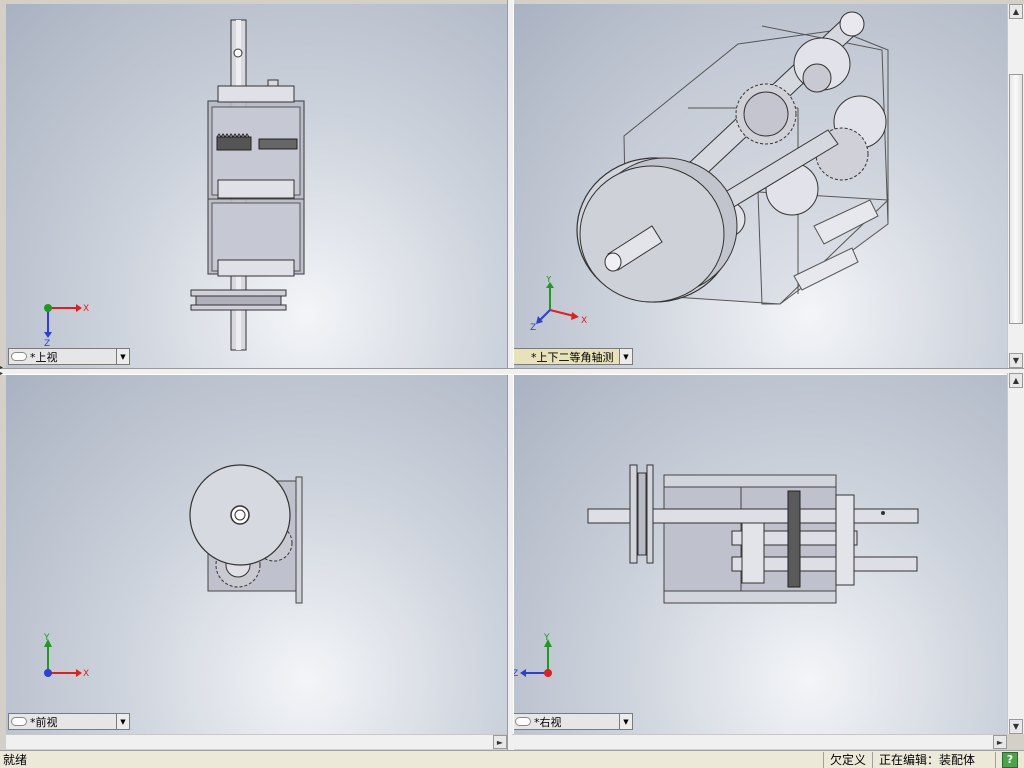  Describe the element at coordinates (759, 741) in the screenshot. I see `horizontal-scrollbar-right: ►` at that location.